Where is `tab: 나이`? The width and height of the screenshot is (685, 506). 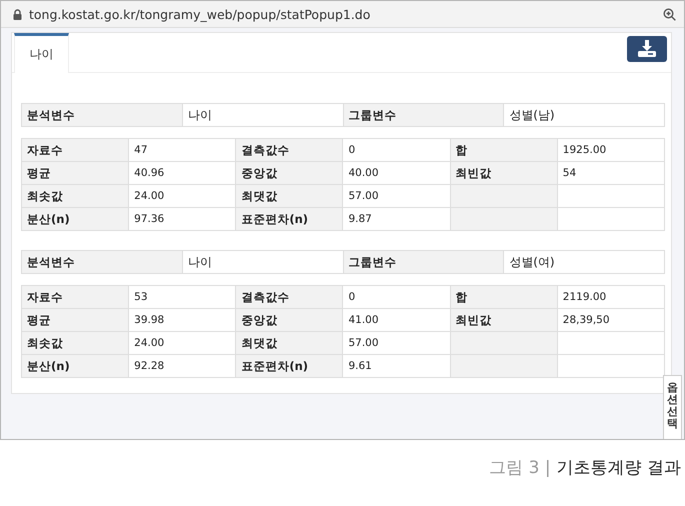
tab: 나이 is located at coordinates (41, 53).